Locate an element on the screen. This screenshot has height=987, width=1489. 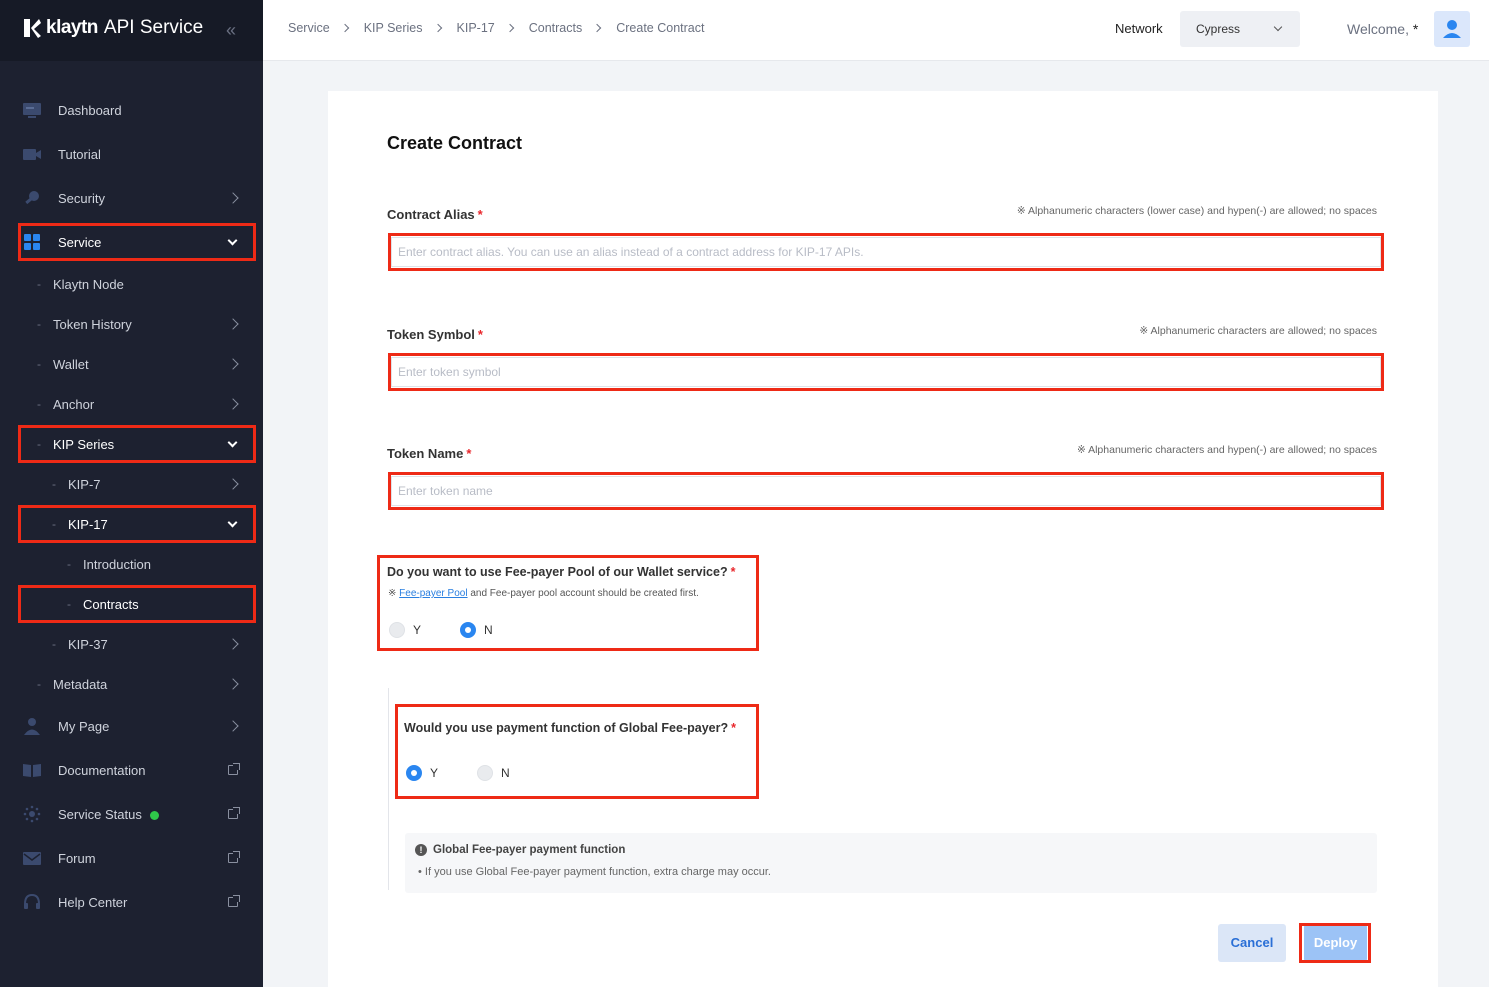
global-fee-radio-yes: Y is located at coordinates (422, 773).